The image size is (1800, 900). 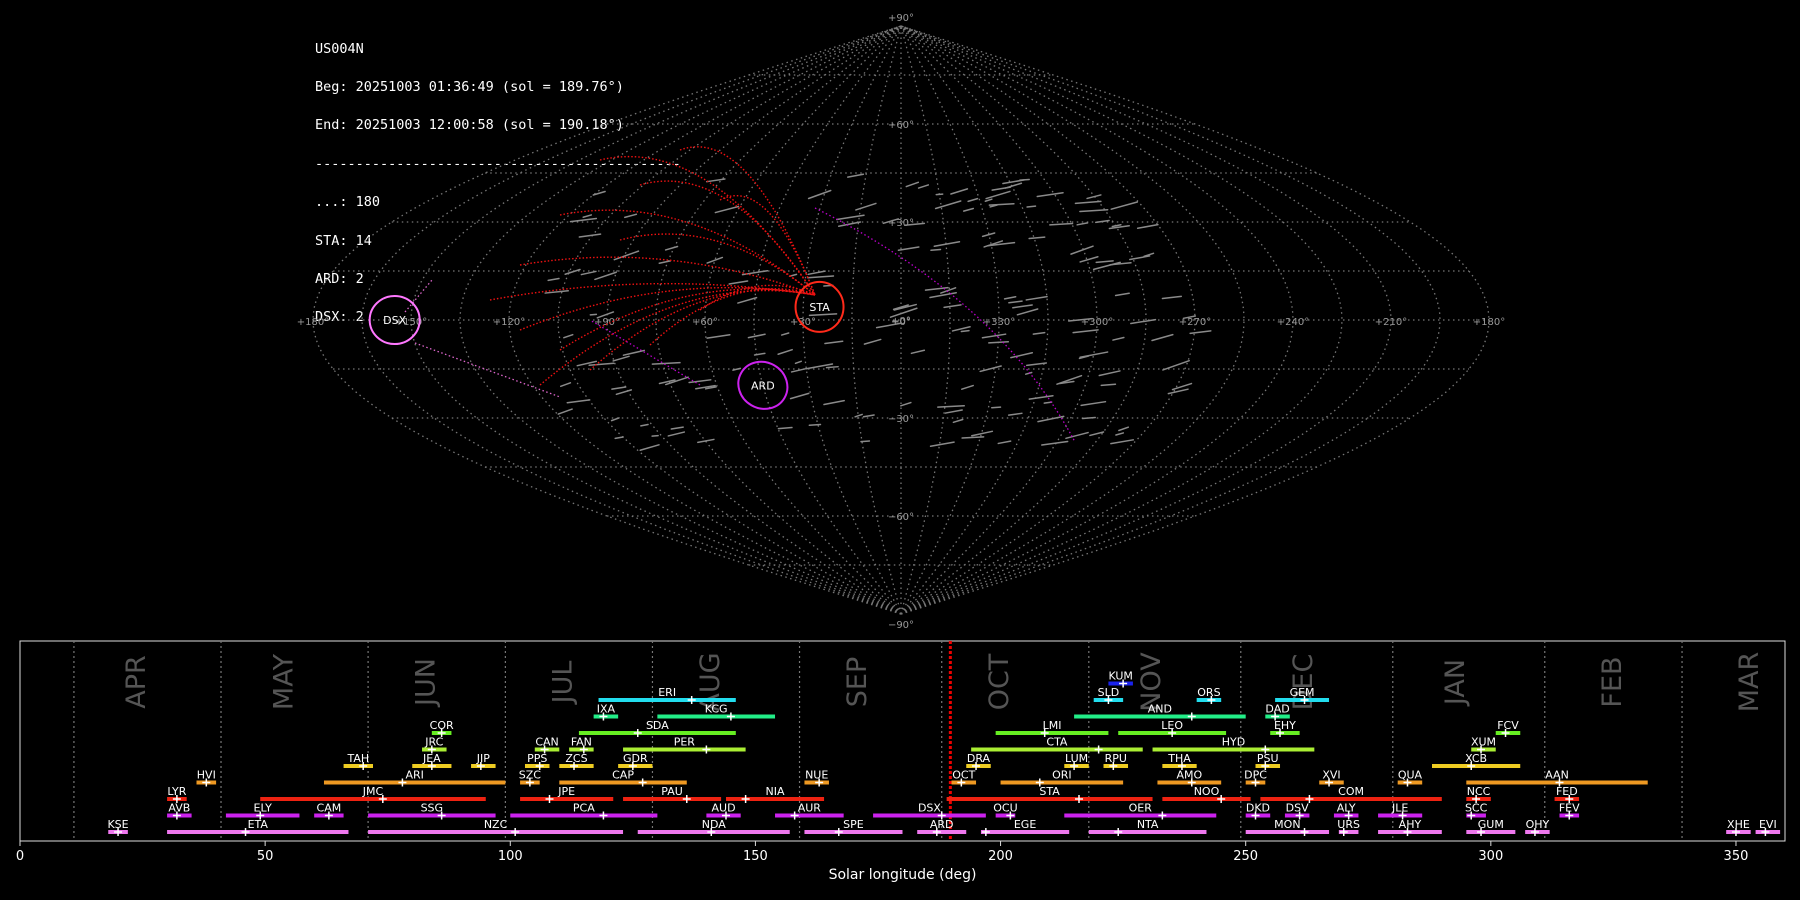 I want to click on shower-rpu: RPU, so click(x=1116, y=761).